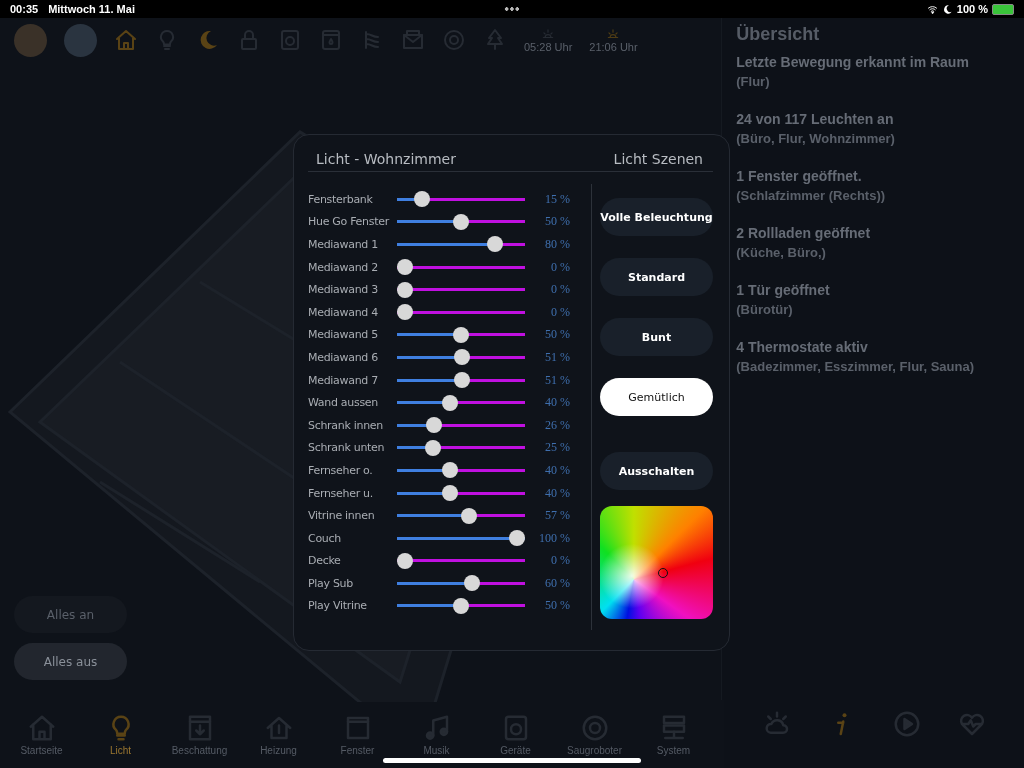 Image resolution: width=1024 pixels, height=768 pixels. Describe the element at coordinates (346, 425) in the screenshot. I see `light-name: Schrank innen` at that location.